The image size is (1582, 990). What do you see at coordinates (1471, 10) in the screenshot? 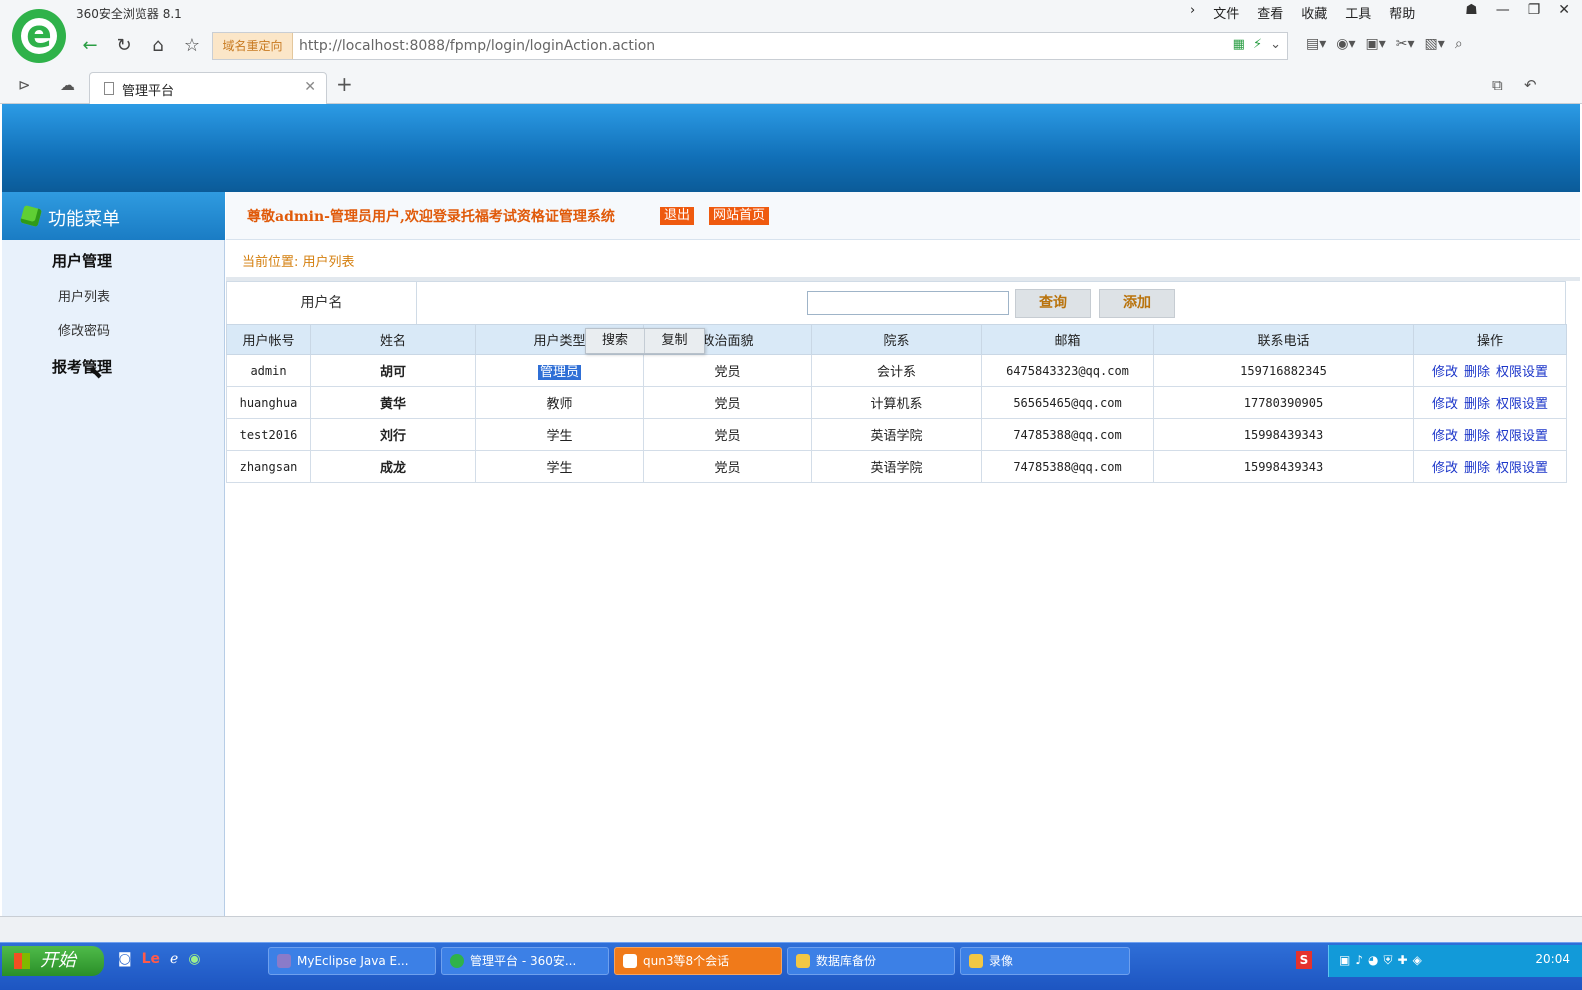
I see `skin-icon: ☗` at bounding box center [1471, 10].